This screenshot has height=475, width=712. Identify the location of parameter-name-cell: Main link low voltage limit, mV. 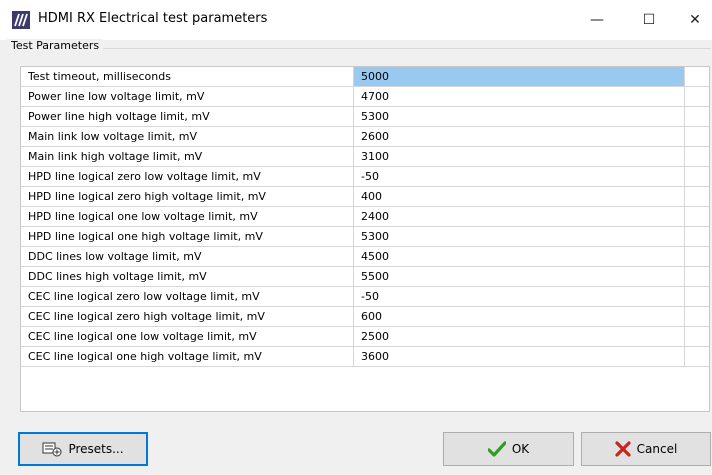
(187, 137).